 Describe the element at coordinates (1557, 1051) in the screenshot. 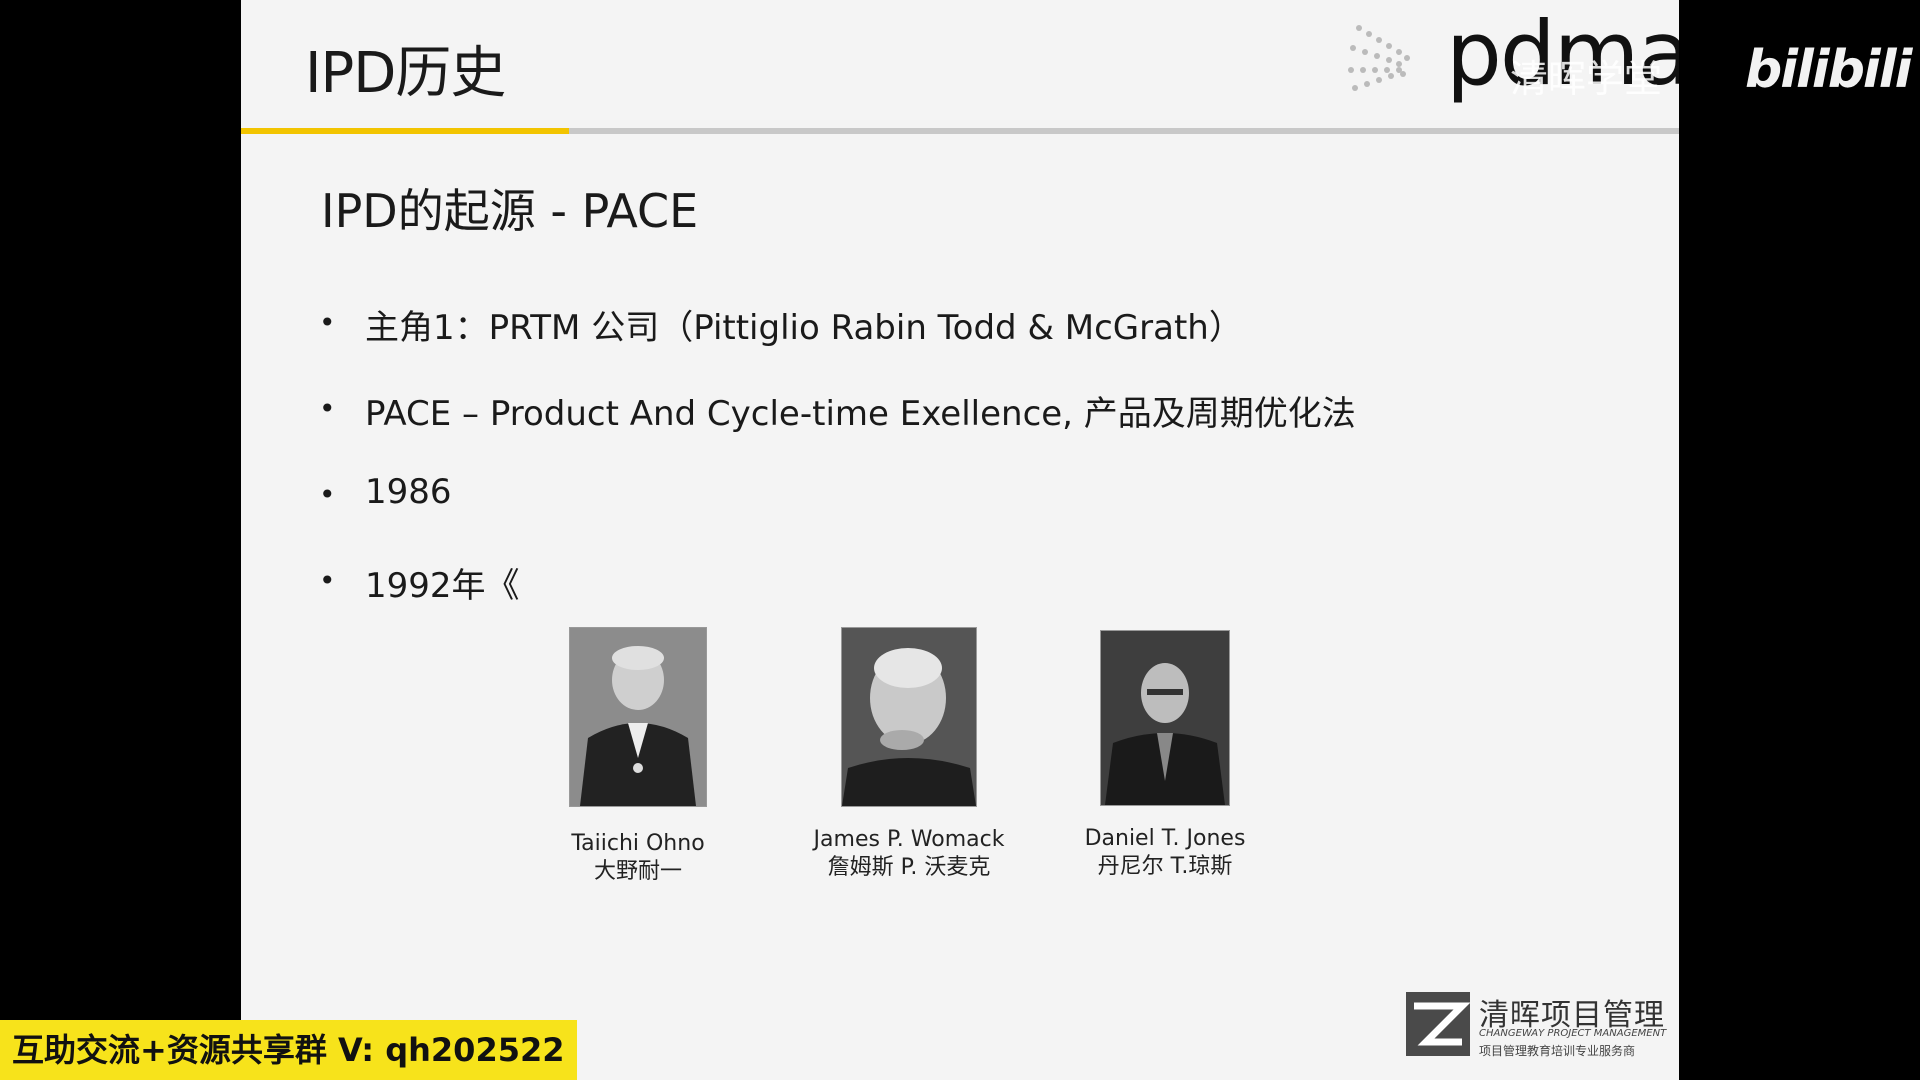

I see `company-tagline: 项目管理教育培训专业服务商` at that location.